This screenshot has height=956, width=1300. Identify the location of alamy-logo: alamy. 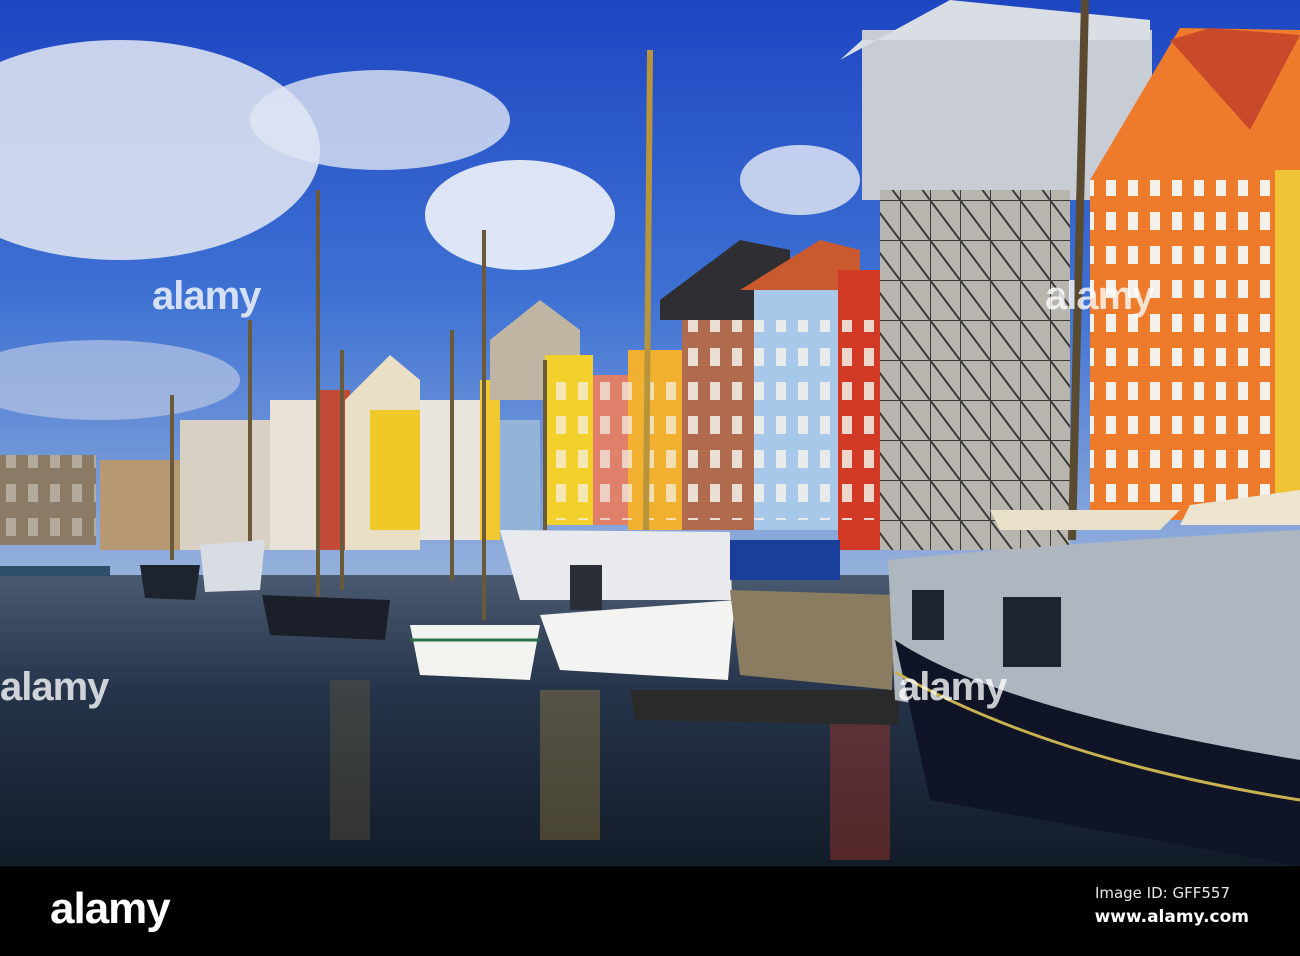
(110, 908).